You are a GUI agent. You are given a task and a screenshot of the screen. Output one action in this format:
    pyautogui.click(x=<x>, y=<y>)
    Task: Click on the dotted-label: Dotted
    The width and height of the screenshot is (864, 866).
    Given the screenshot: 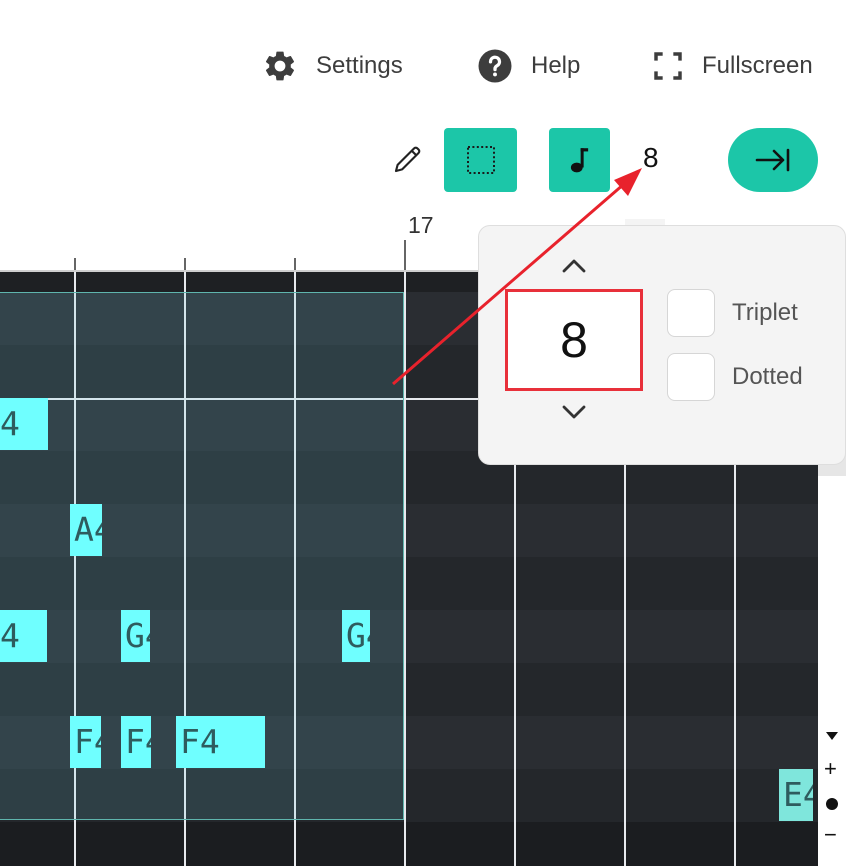 What is the action you would take?
    pyautogui.click(x=767, y=376)
    